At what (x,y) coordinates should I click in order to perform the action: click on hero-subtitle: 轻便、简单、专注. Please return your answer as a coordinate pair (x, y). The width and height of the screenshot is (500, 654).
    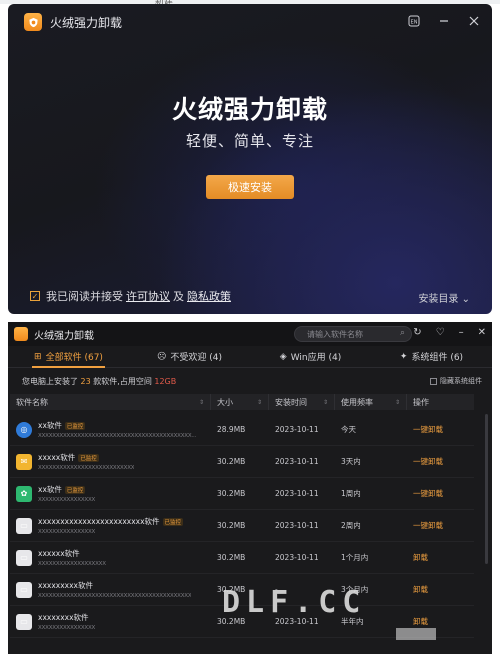
    Looking at the image, I should click on (249, 141).